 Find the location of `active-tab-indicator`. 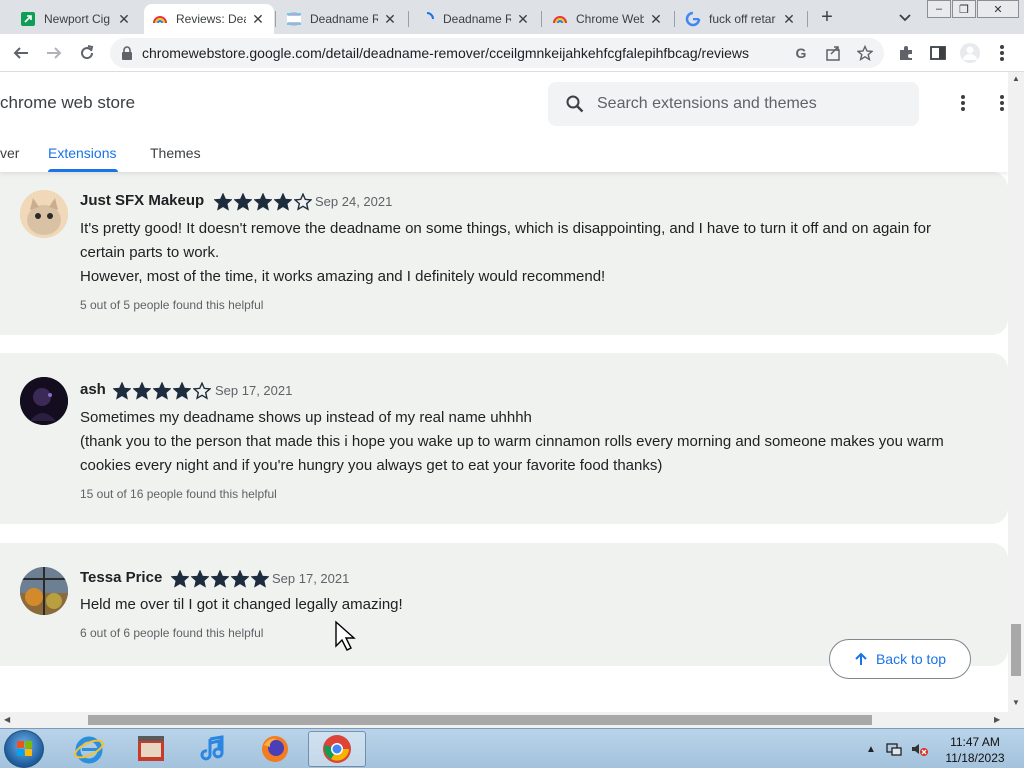

active-tab-indicator is located at coordinates (83, 170).